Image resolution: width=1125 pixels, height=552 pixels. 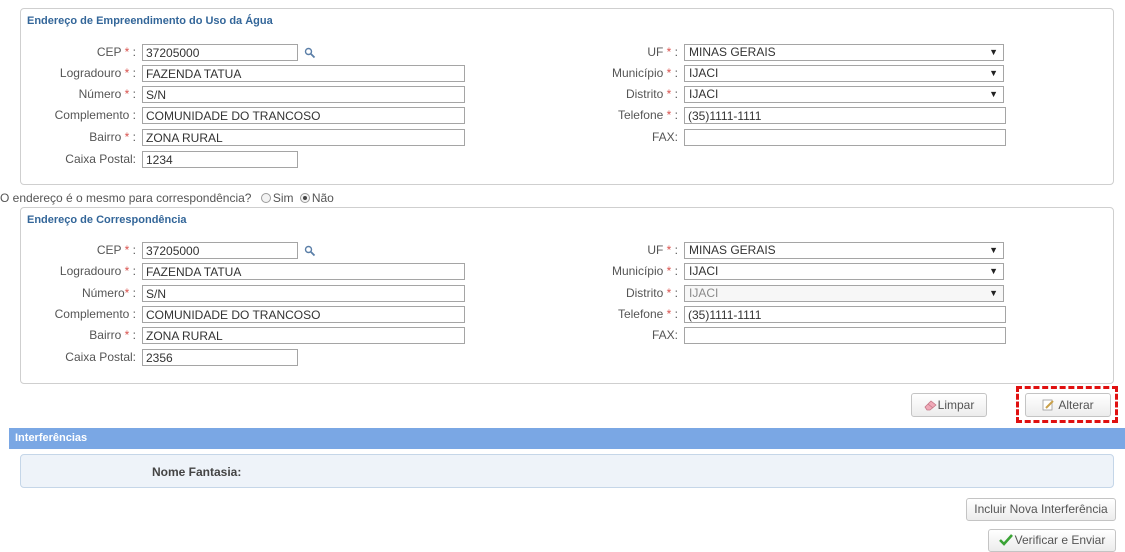 What do you see at coordinates (1005, 540) in the screenshot?
I see `check-icon` at bounding box center [1005, 540].